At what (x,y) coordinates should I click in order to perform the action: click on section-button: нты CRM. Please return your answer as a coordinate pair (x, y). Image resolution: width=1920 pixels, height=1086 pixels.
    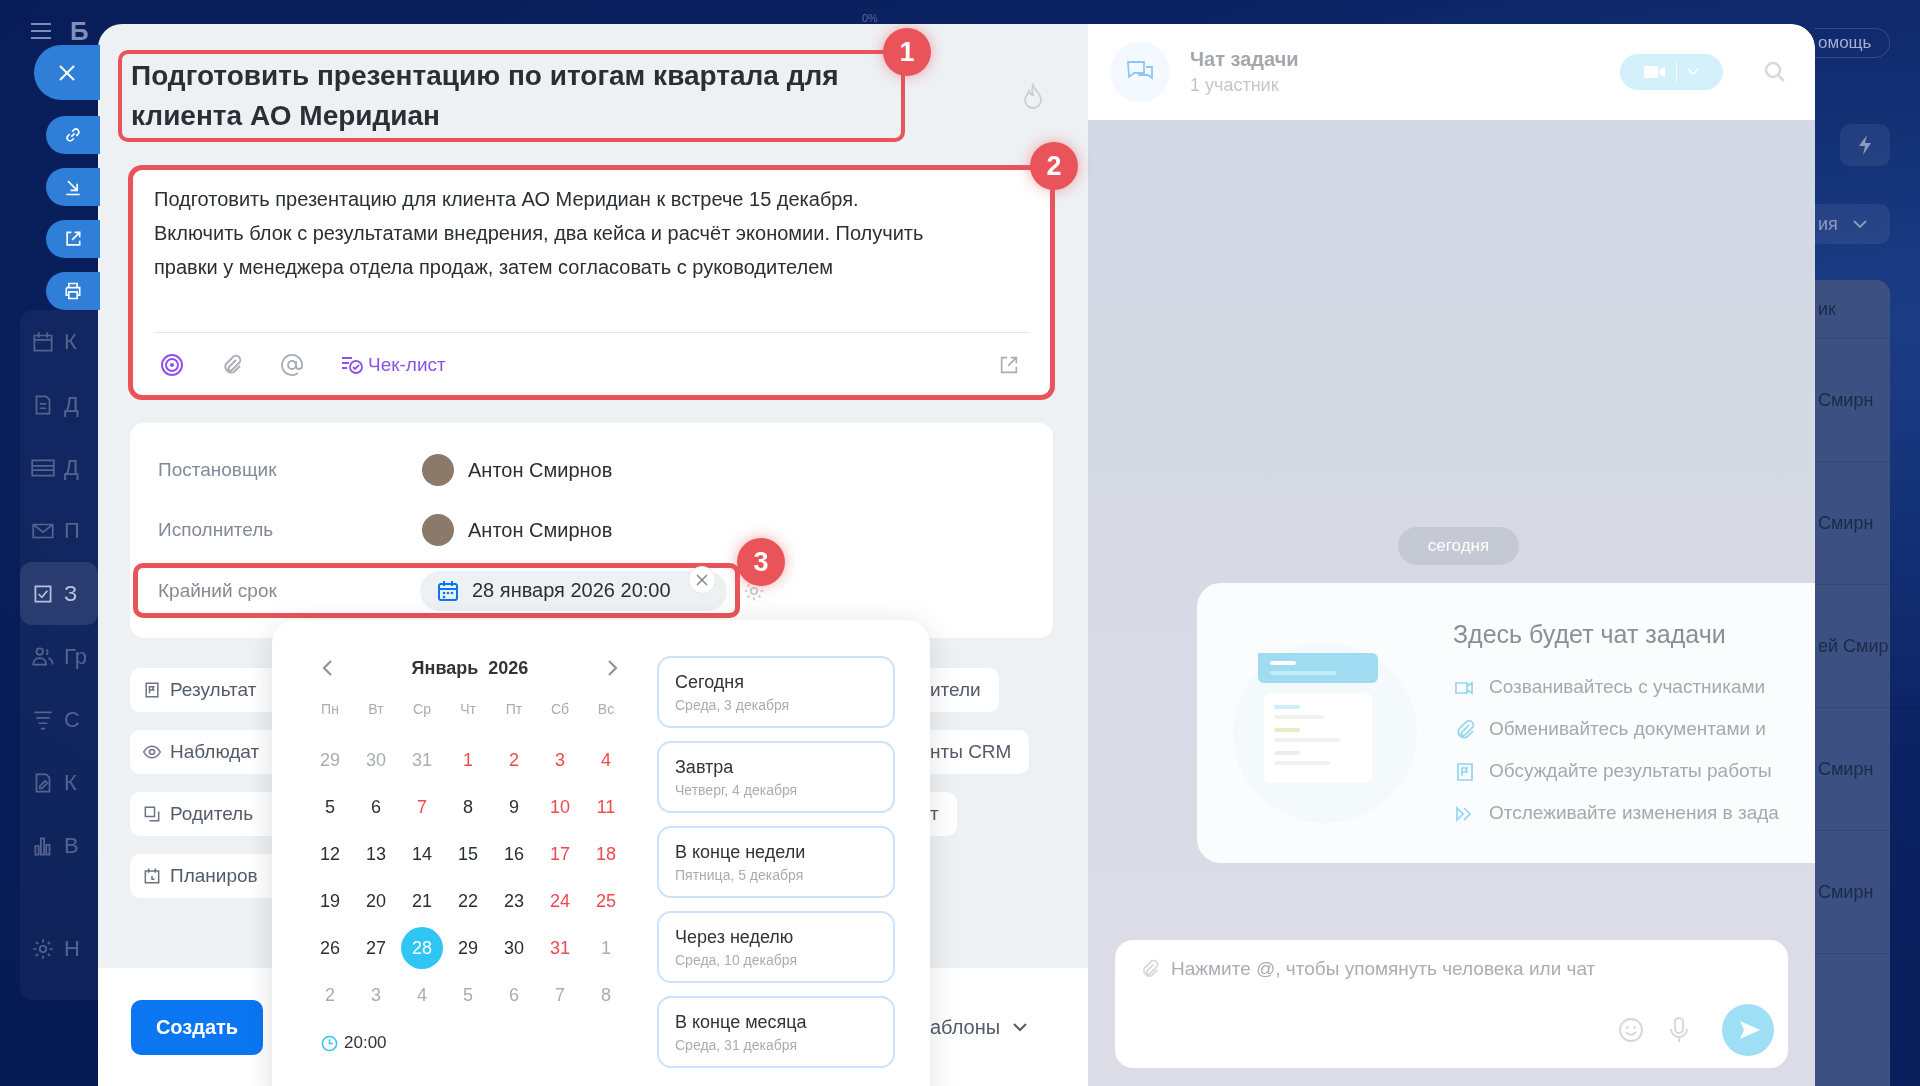
    Looking at the image, I should click on (980, 752).